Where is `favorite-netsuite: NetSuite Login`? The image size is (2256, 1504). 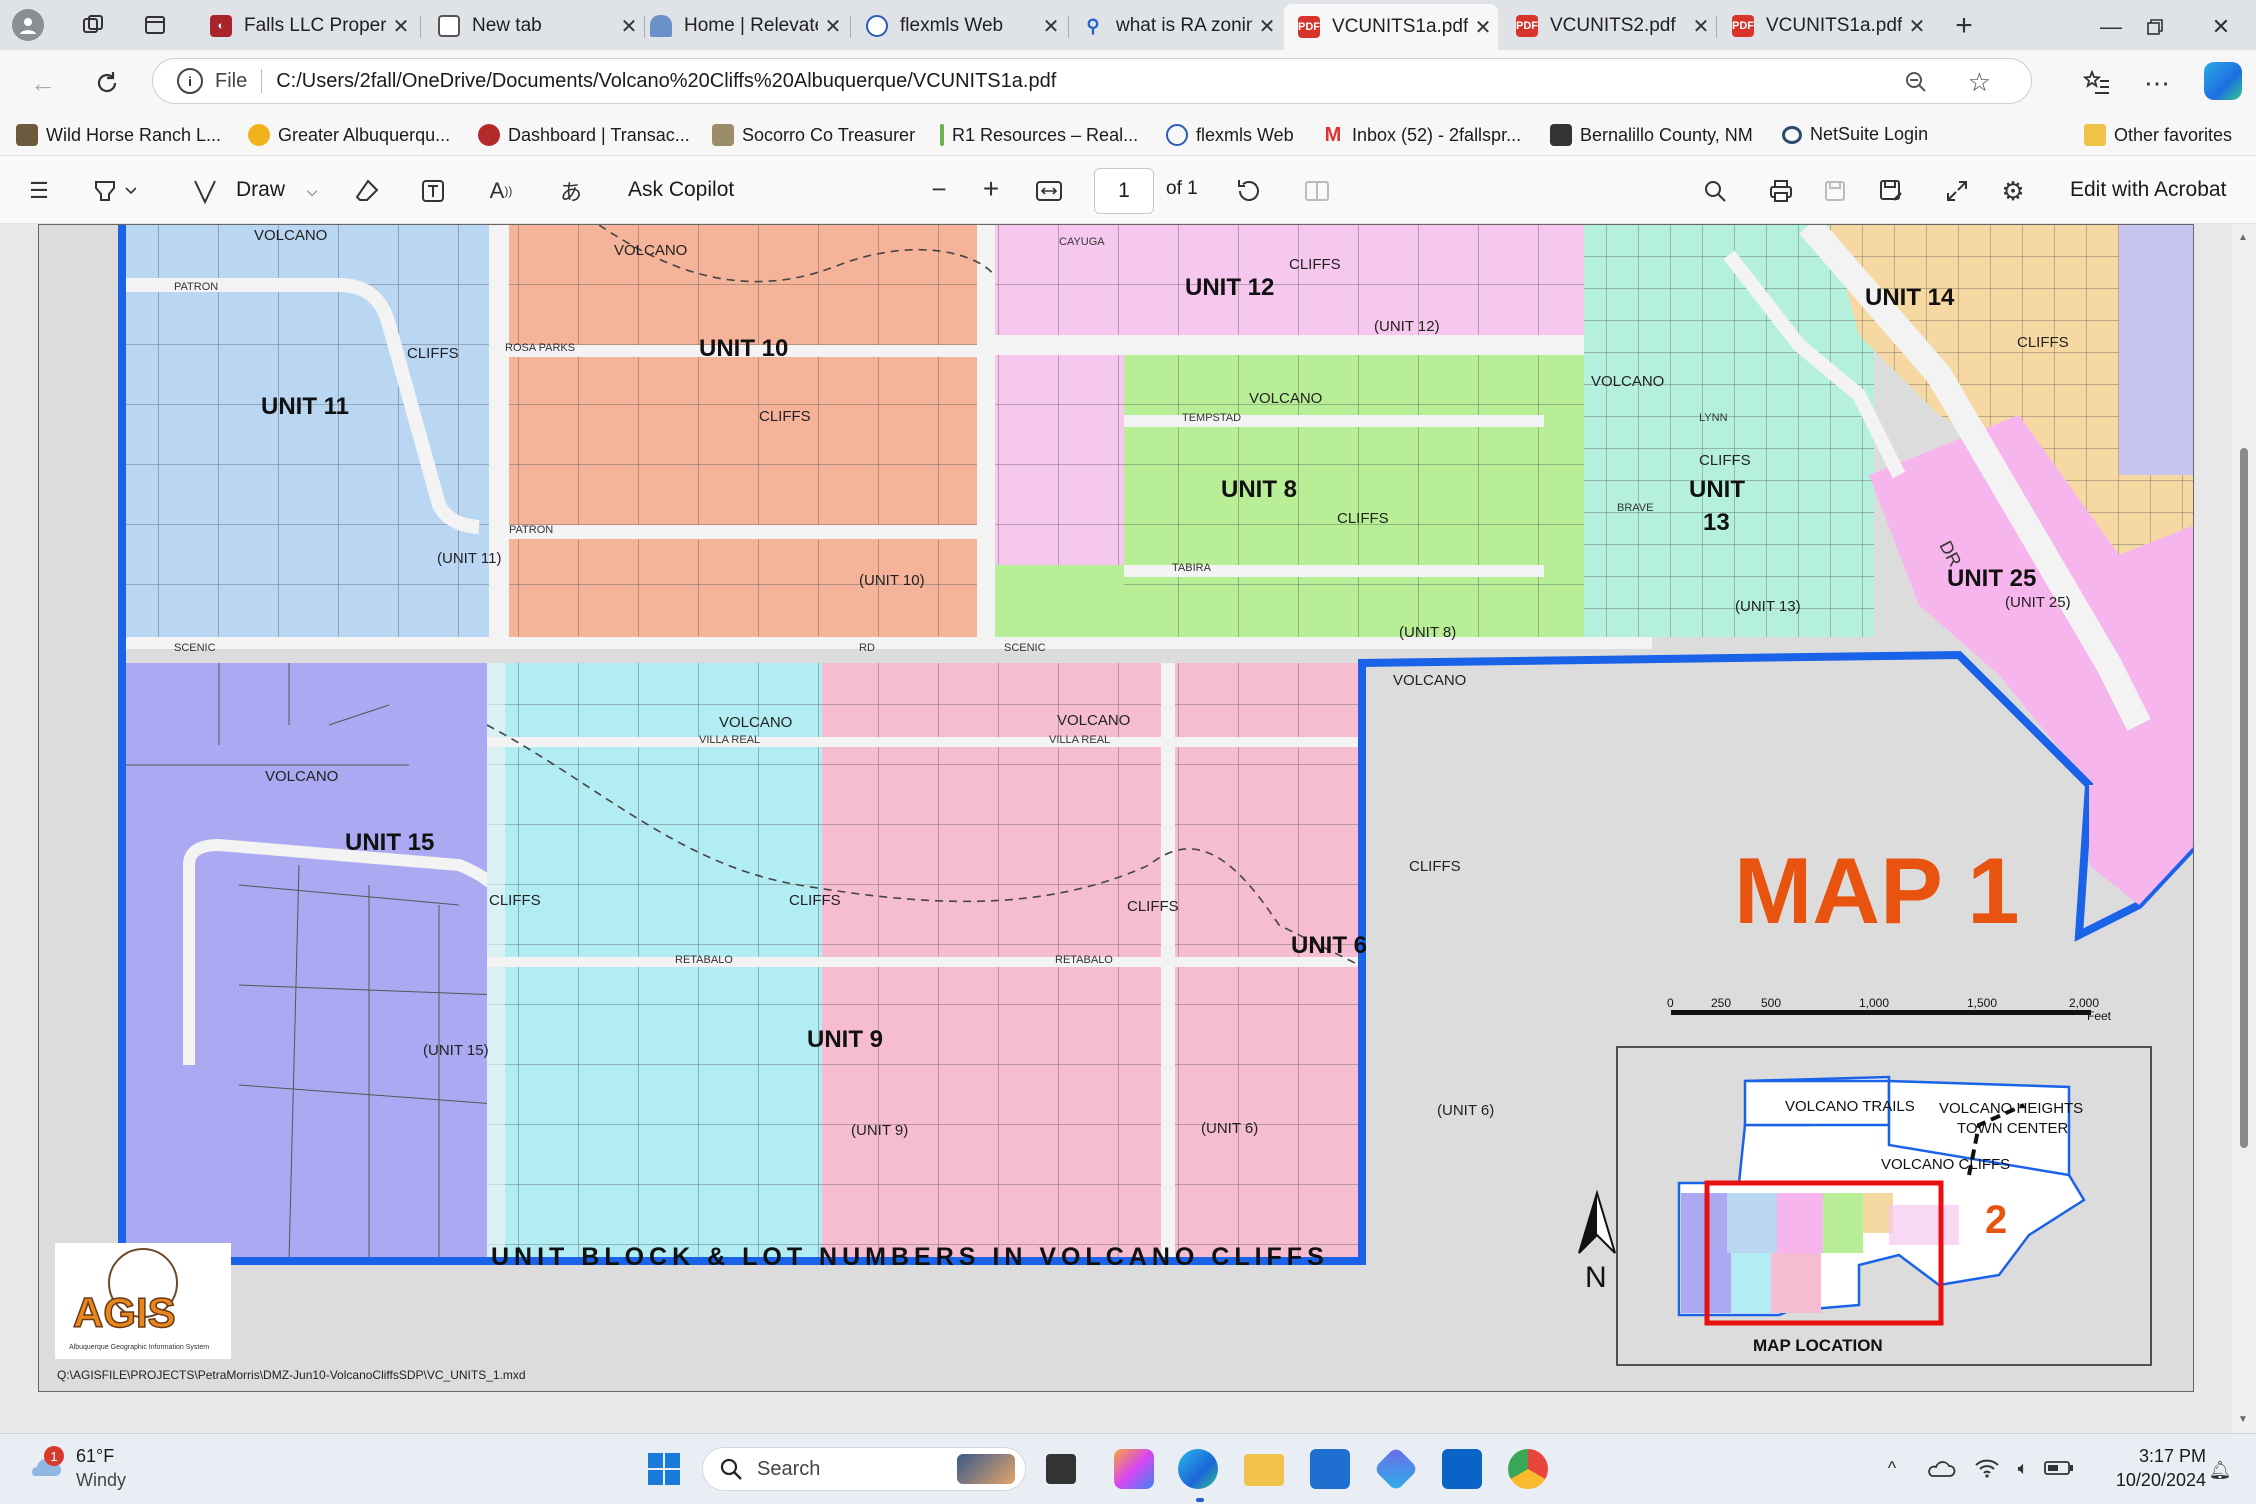 favorite-netsuite: NetSuite Login is located at coordinates (1855, 134).